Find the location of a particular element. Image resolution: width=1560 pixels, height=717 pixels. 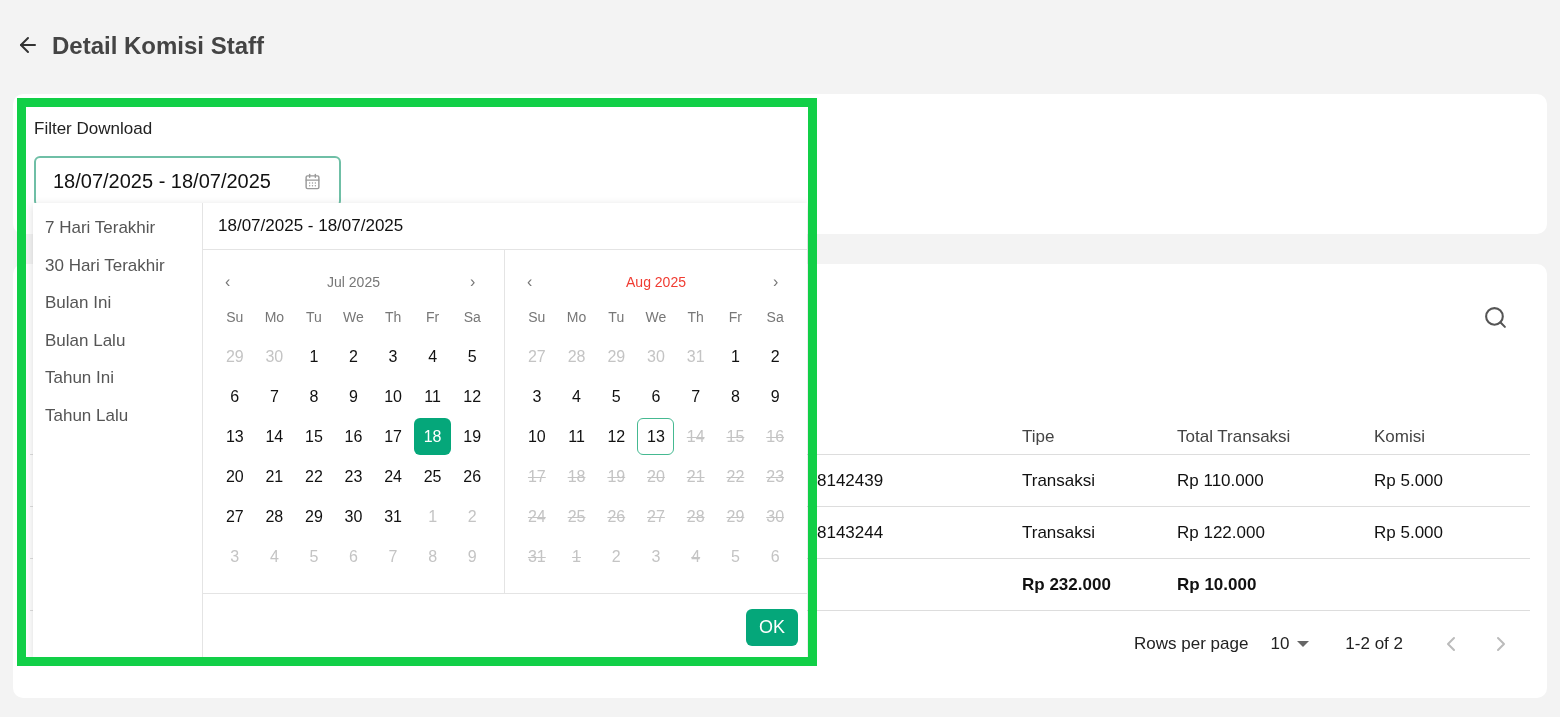

calendar-day: 25 is located at coordinates (433, 476).